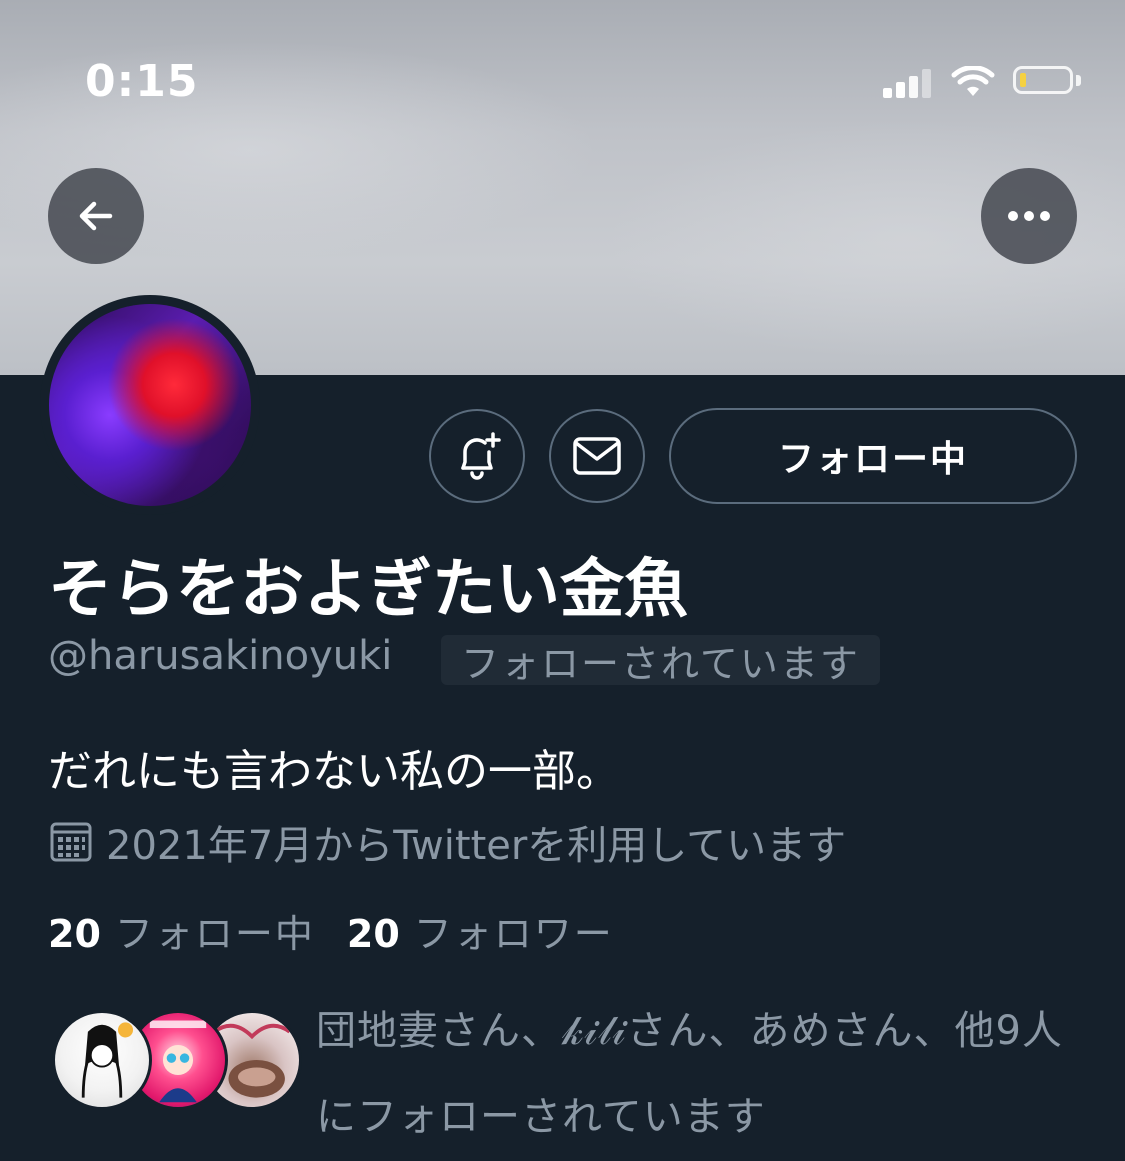 The width and height of the screenshot is (1125, 1161). I want to click on join-date: 2021年7月からTwitterを利用しています, so click(447, 842).